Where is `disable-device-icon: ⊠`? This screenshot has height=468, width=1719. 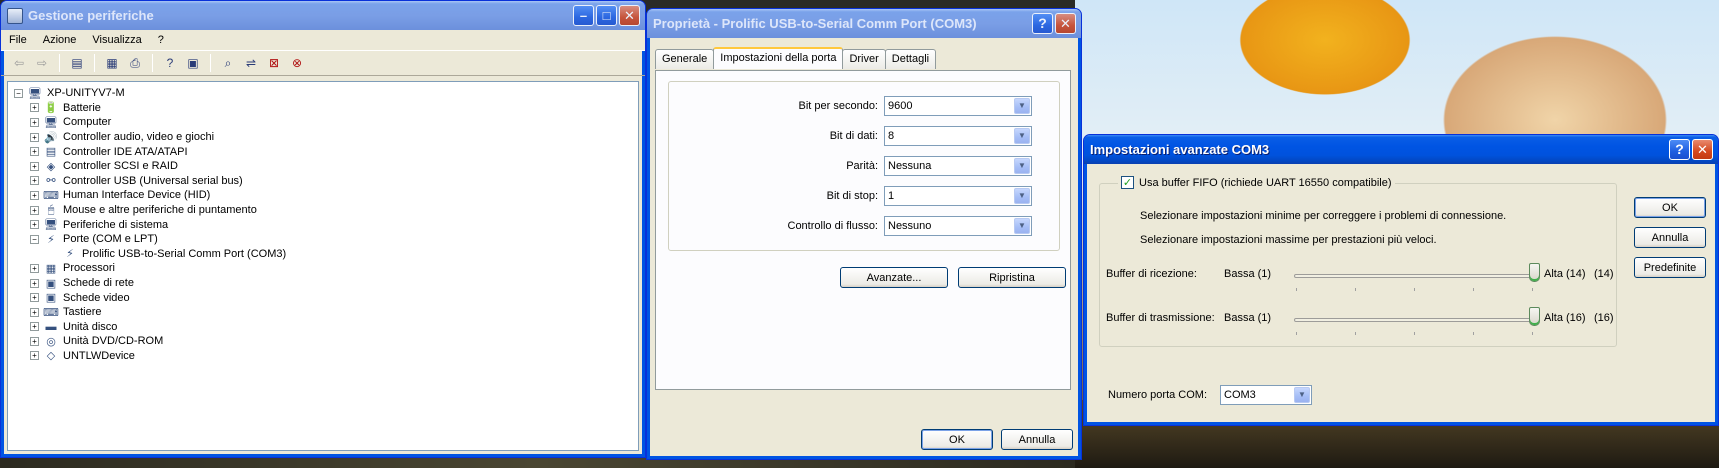
disable-device-icon: ⊠ is located at coordinates (274, 63).